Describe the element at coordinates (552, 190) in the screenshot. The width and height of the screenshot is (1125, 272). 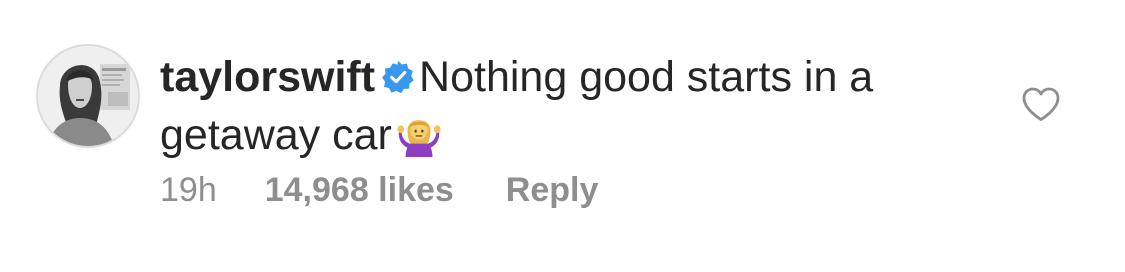
I see `reply-button: Reply` at that location.